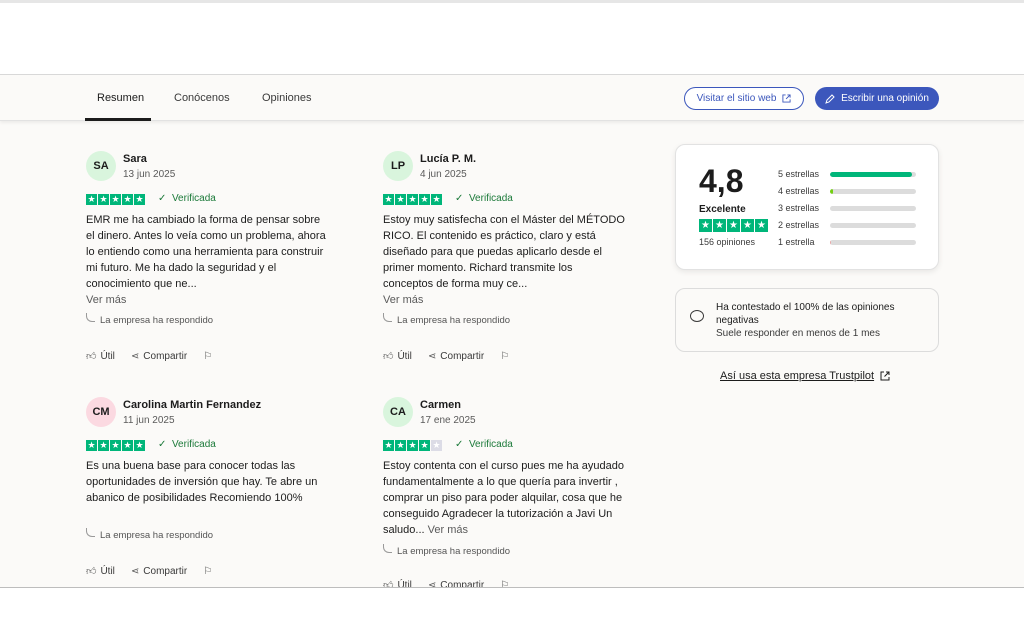 This screenshot has height=640, width=1024. I want to click on distribution-label: 5 estrellas, so click(799, 174).